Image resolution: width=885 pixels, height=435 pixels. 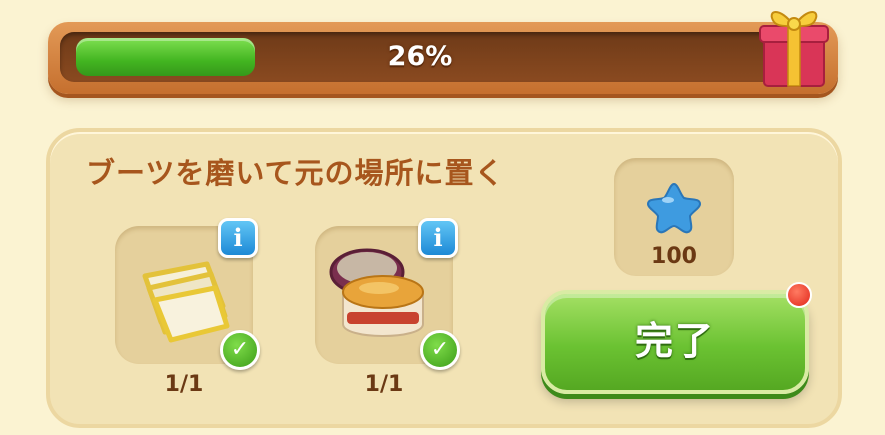 I want to click on blue-star-icon, so click(x=674, y=208).